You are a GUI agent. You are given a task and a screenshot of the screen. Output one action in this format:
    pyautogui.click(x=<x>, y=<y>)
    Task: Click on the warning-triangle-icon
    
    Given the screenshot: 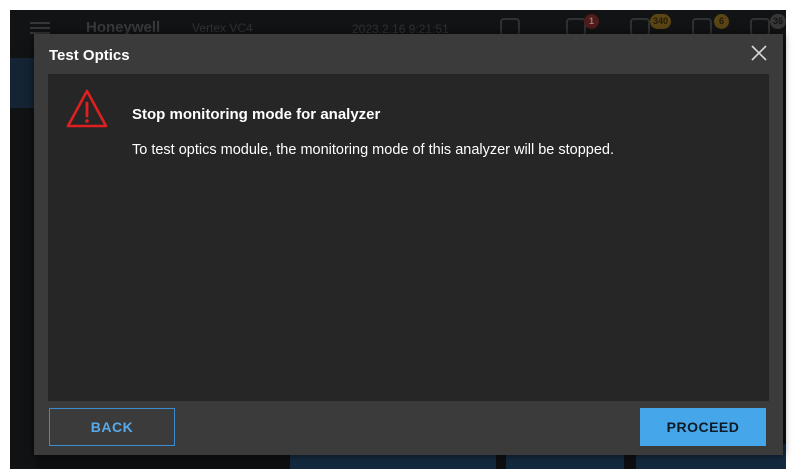 What is the action you would take?
    pyautogui.click(x=87, y=109)
    